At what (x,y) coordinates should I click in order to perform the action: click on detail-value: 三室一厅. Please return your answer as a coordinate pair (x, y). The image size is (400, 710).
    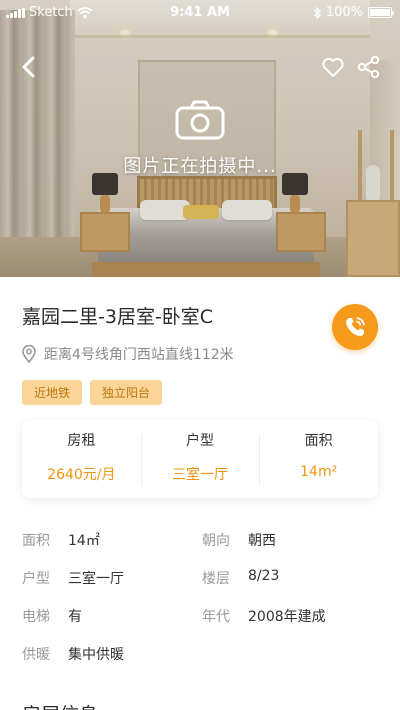
    Looking at the image, I should click on (96, 579).